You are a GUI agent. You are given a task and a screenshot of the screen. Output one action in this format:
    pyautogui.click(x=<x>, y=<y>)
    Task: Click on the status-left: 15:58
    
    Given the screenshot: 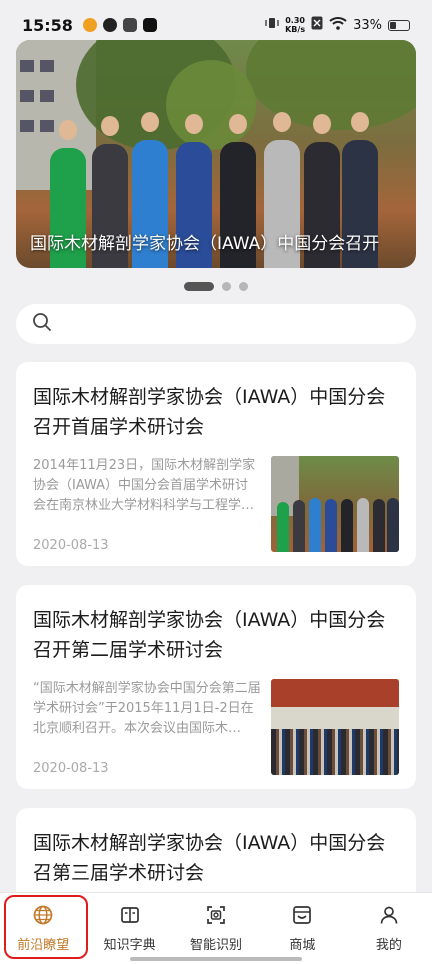 What is the action you would take?
    pyautogui.click(x=89, y=25)
    